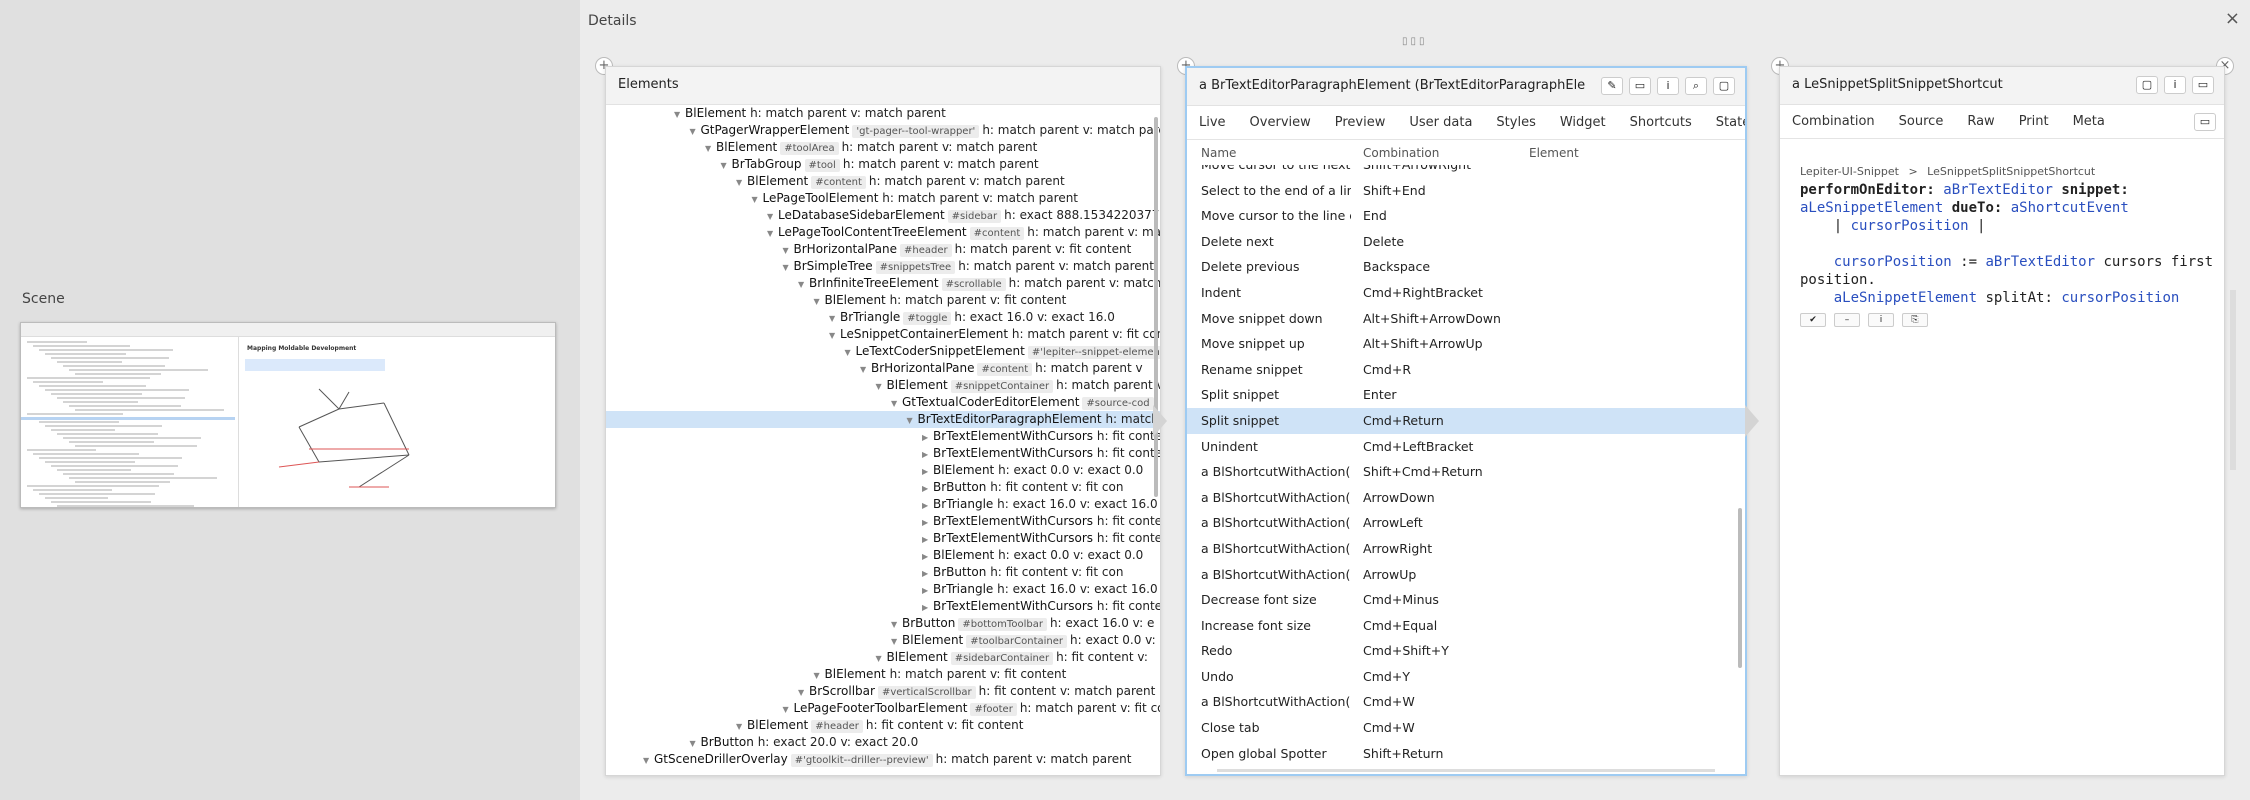 This screenshot has width=2250, height=800. Describe the element at coordinates (1724, 86) in the screenshot. I see `expand-icon: ▢` at that location.